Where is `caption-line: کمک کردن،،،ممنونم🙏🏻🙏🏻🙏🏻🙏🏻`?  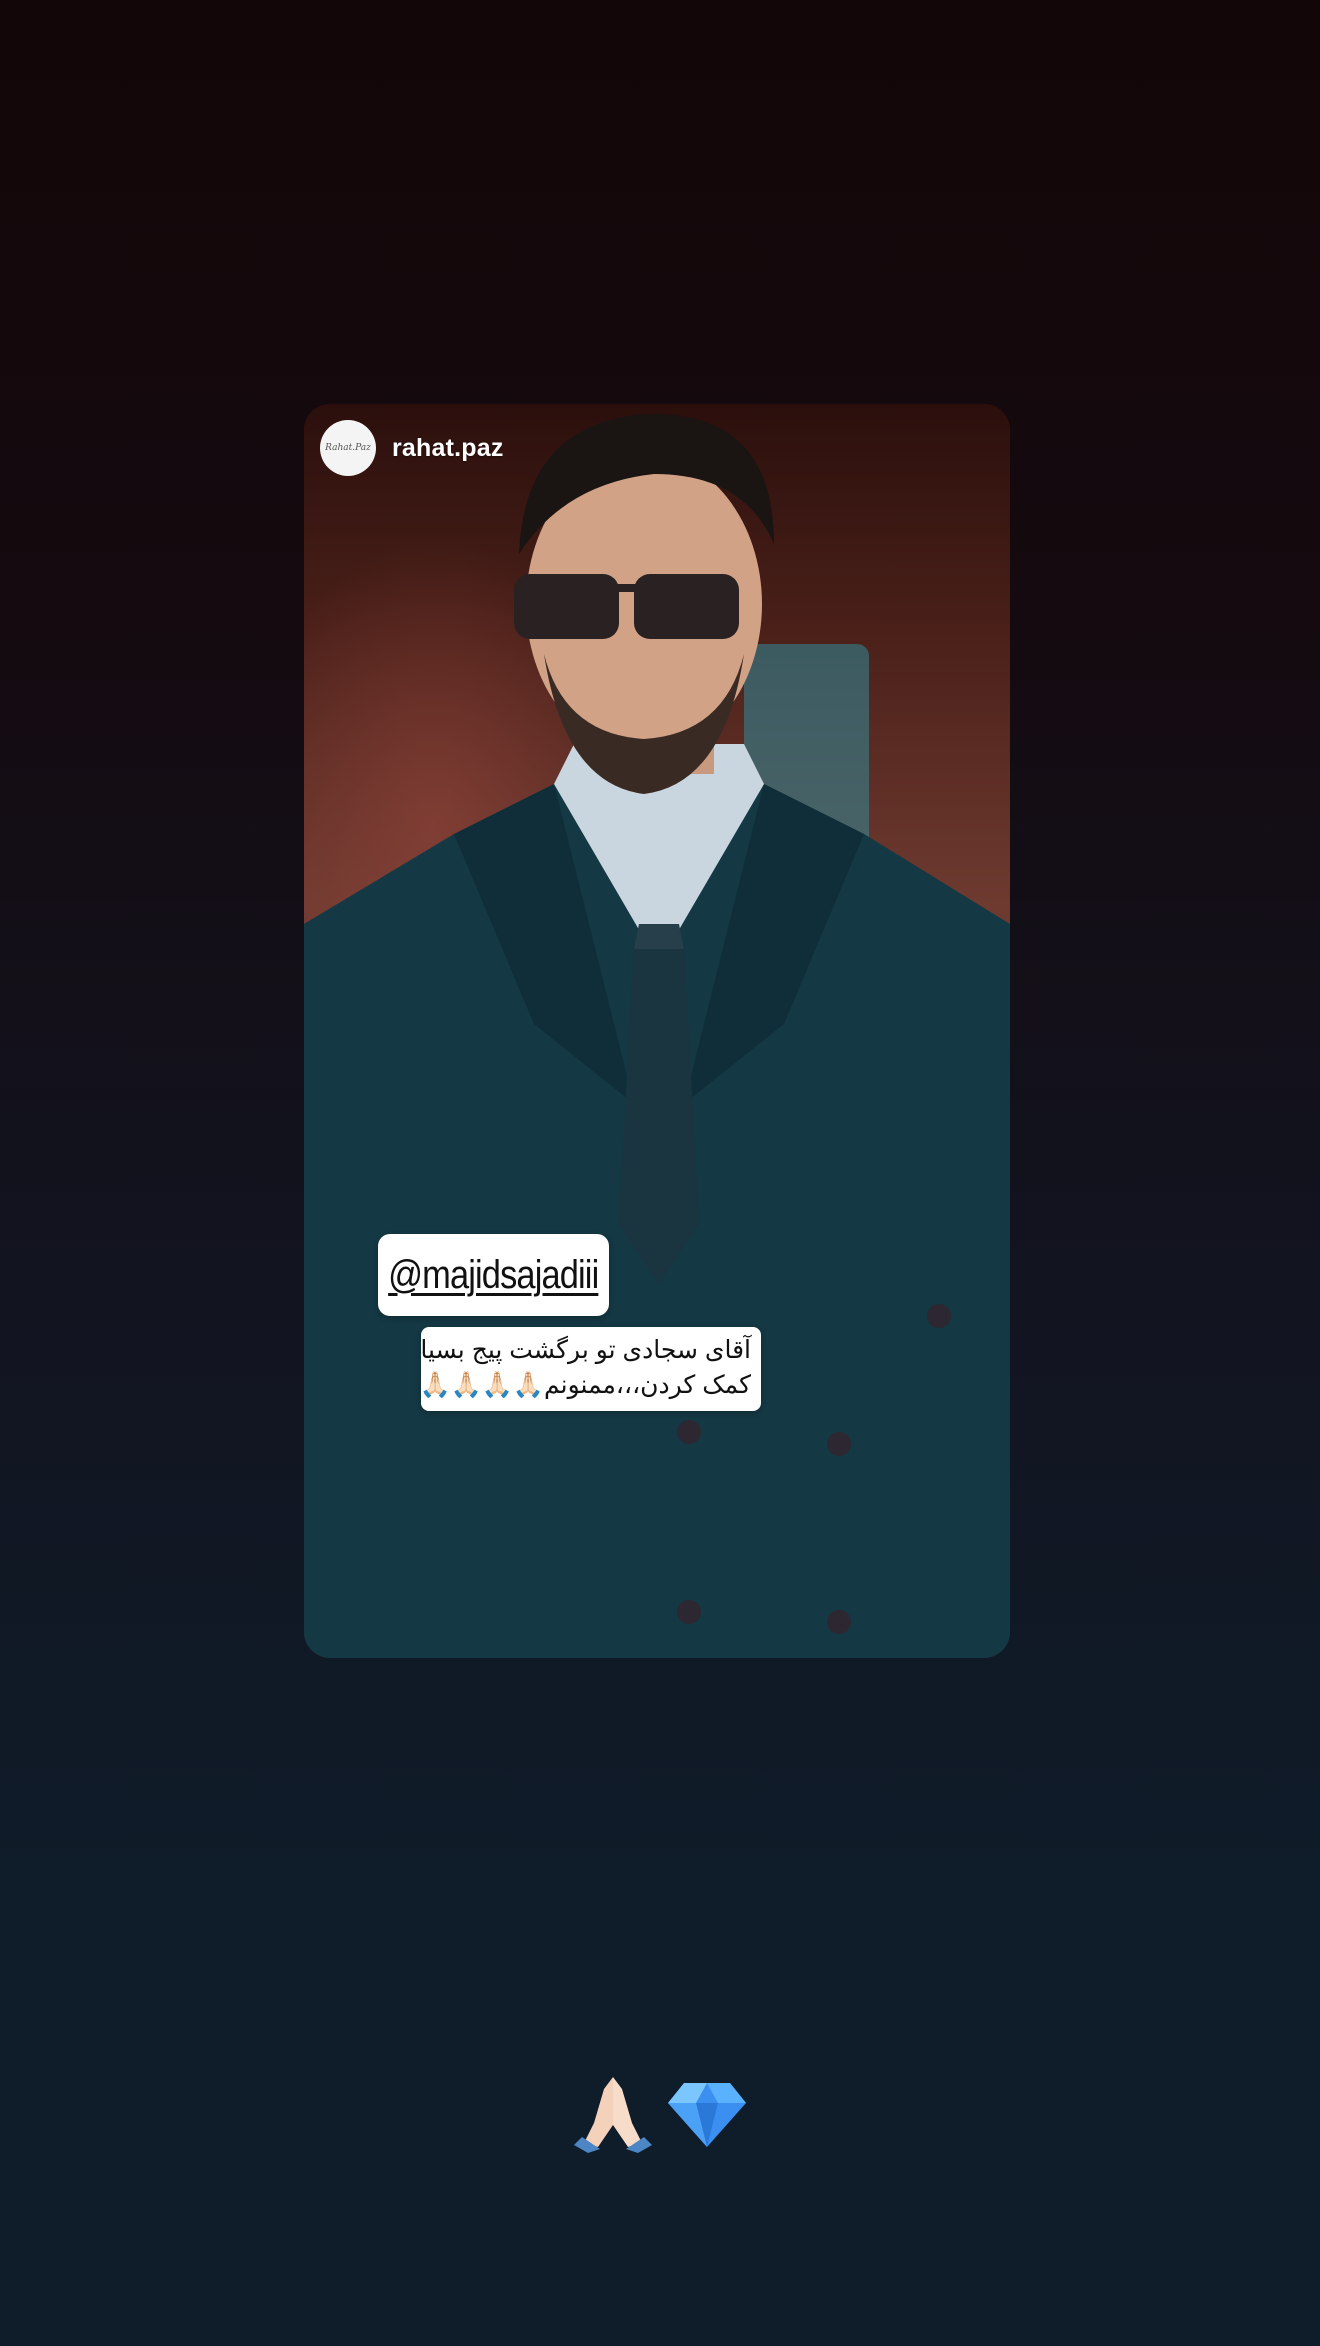
caption-line: کمک کردن،،،ممنونم🙏🏻🙏🏻🙏🏻🙏🏻 is located at coordinates (586, 1385).